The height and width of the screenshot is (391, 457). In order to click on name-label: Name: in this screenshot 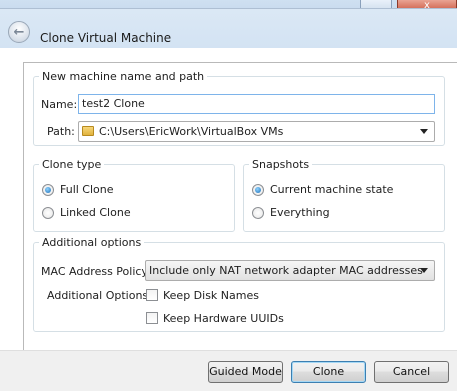, I will do `click(59, 104)`.